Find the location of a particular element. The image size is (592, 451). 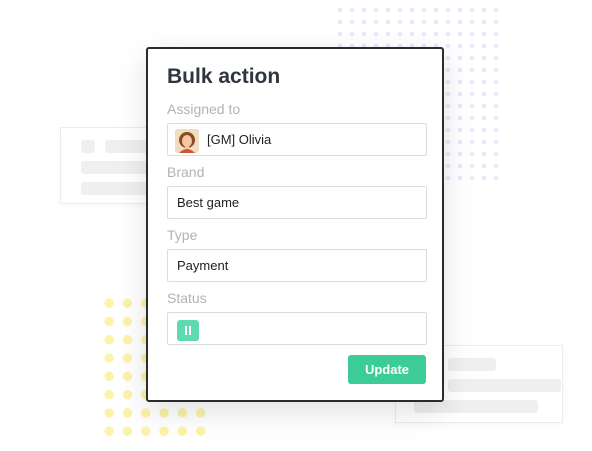

type-value: Payment is located at coordinates (203, 265).